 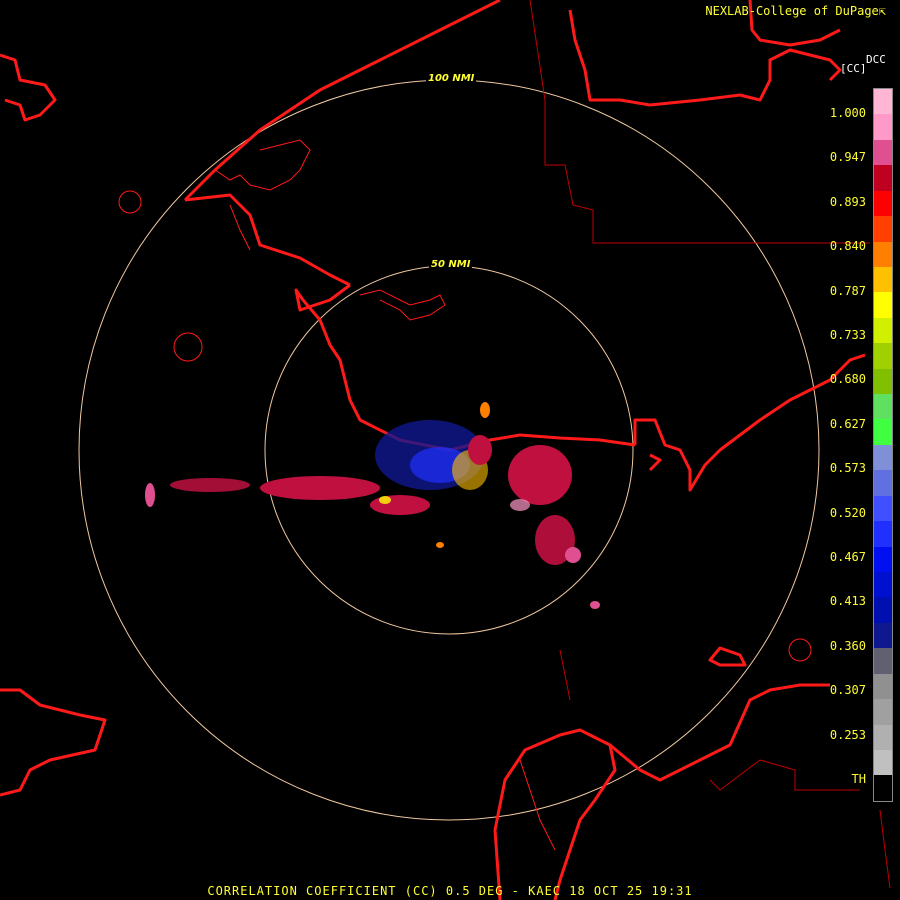 I want to click on legend-tick: 1.000, so click(x=847, y=113).